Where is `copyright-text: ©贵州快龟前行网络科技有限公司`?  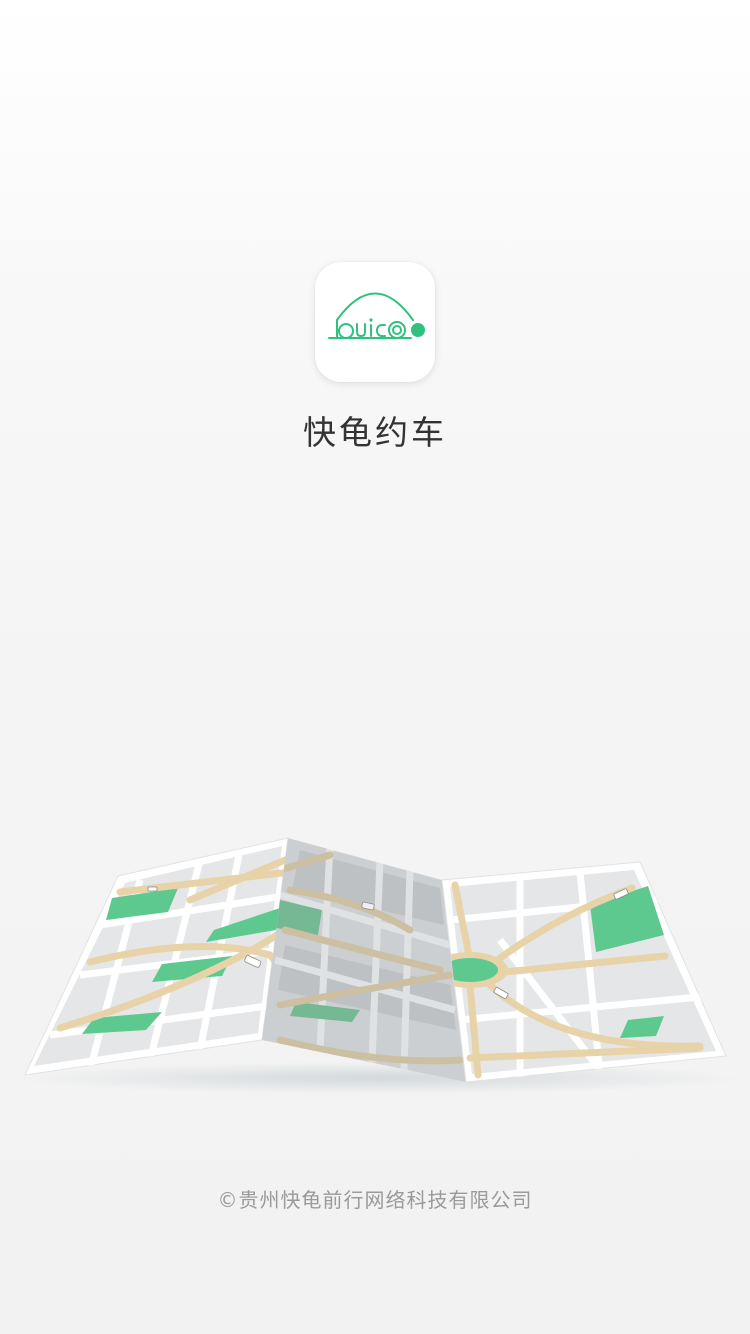 copyright-text: ©贵州快龟前行网络科技有限公司 is located at coordinates (375, 1200).